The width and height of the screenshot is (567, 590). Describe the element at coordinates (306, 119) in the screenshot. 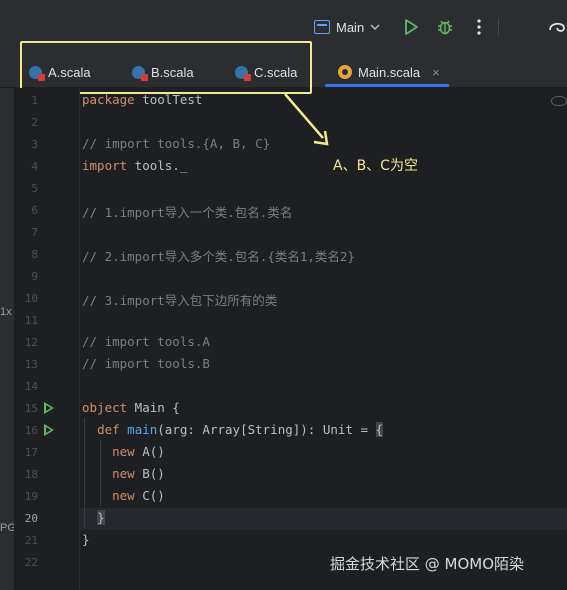

I see `annotation-arrow` at that location.